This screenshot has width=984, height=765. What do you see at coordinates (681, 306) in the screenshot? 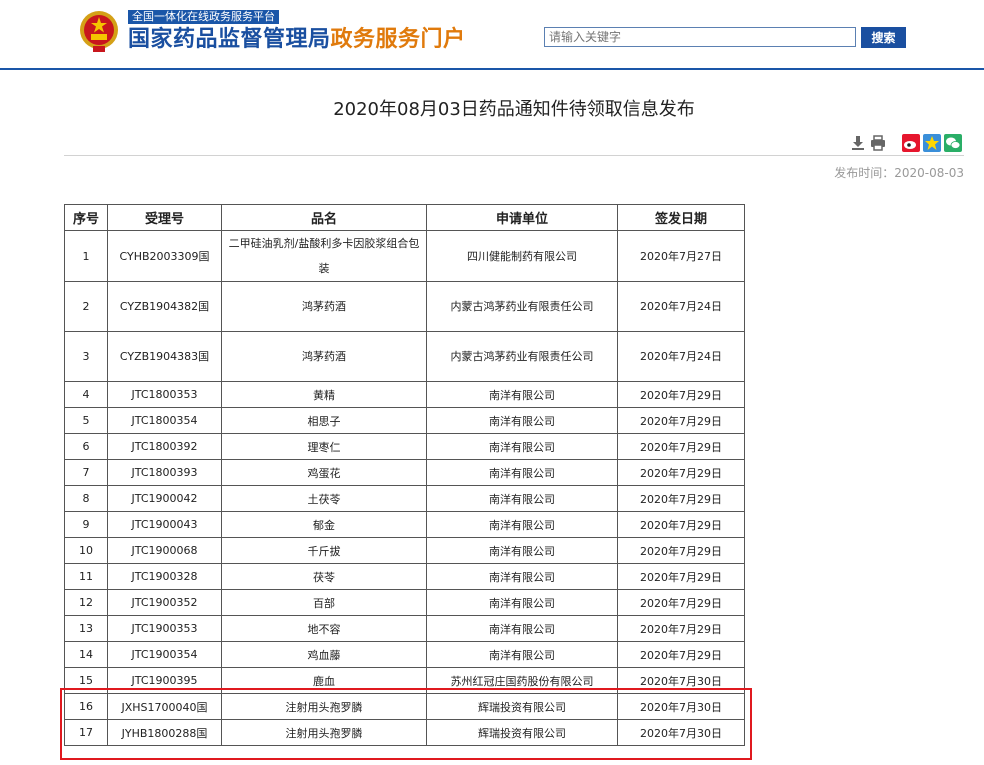
I see `row-issue-date: 2020年7月24日` at bounding box center [681, 306].